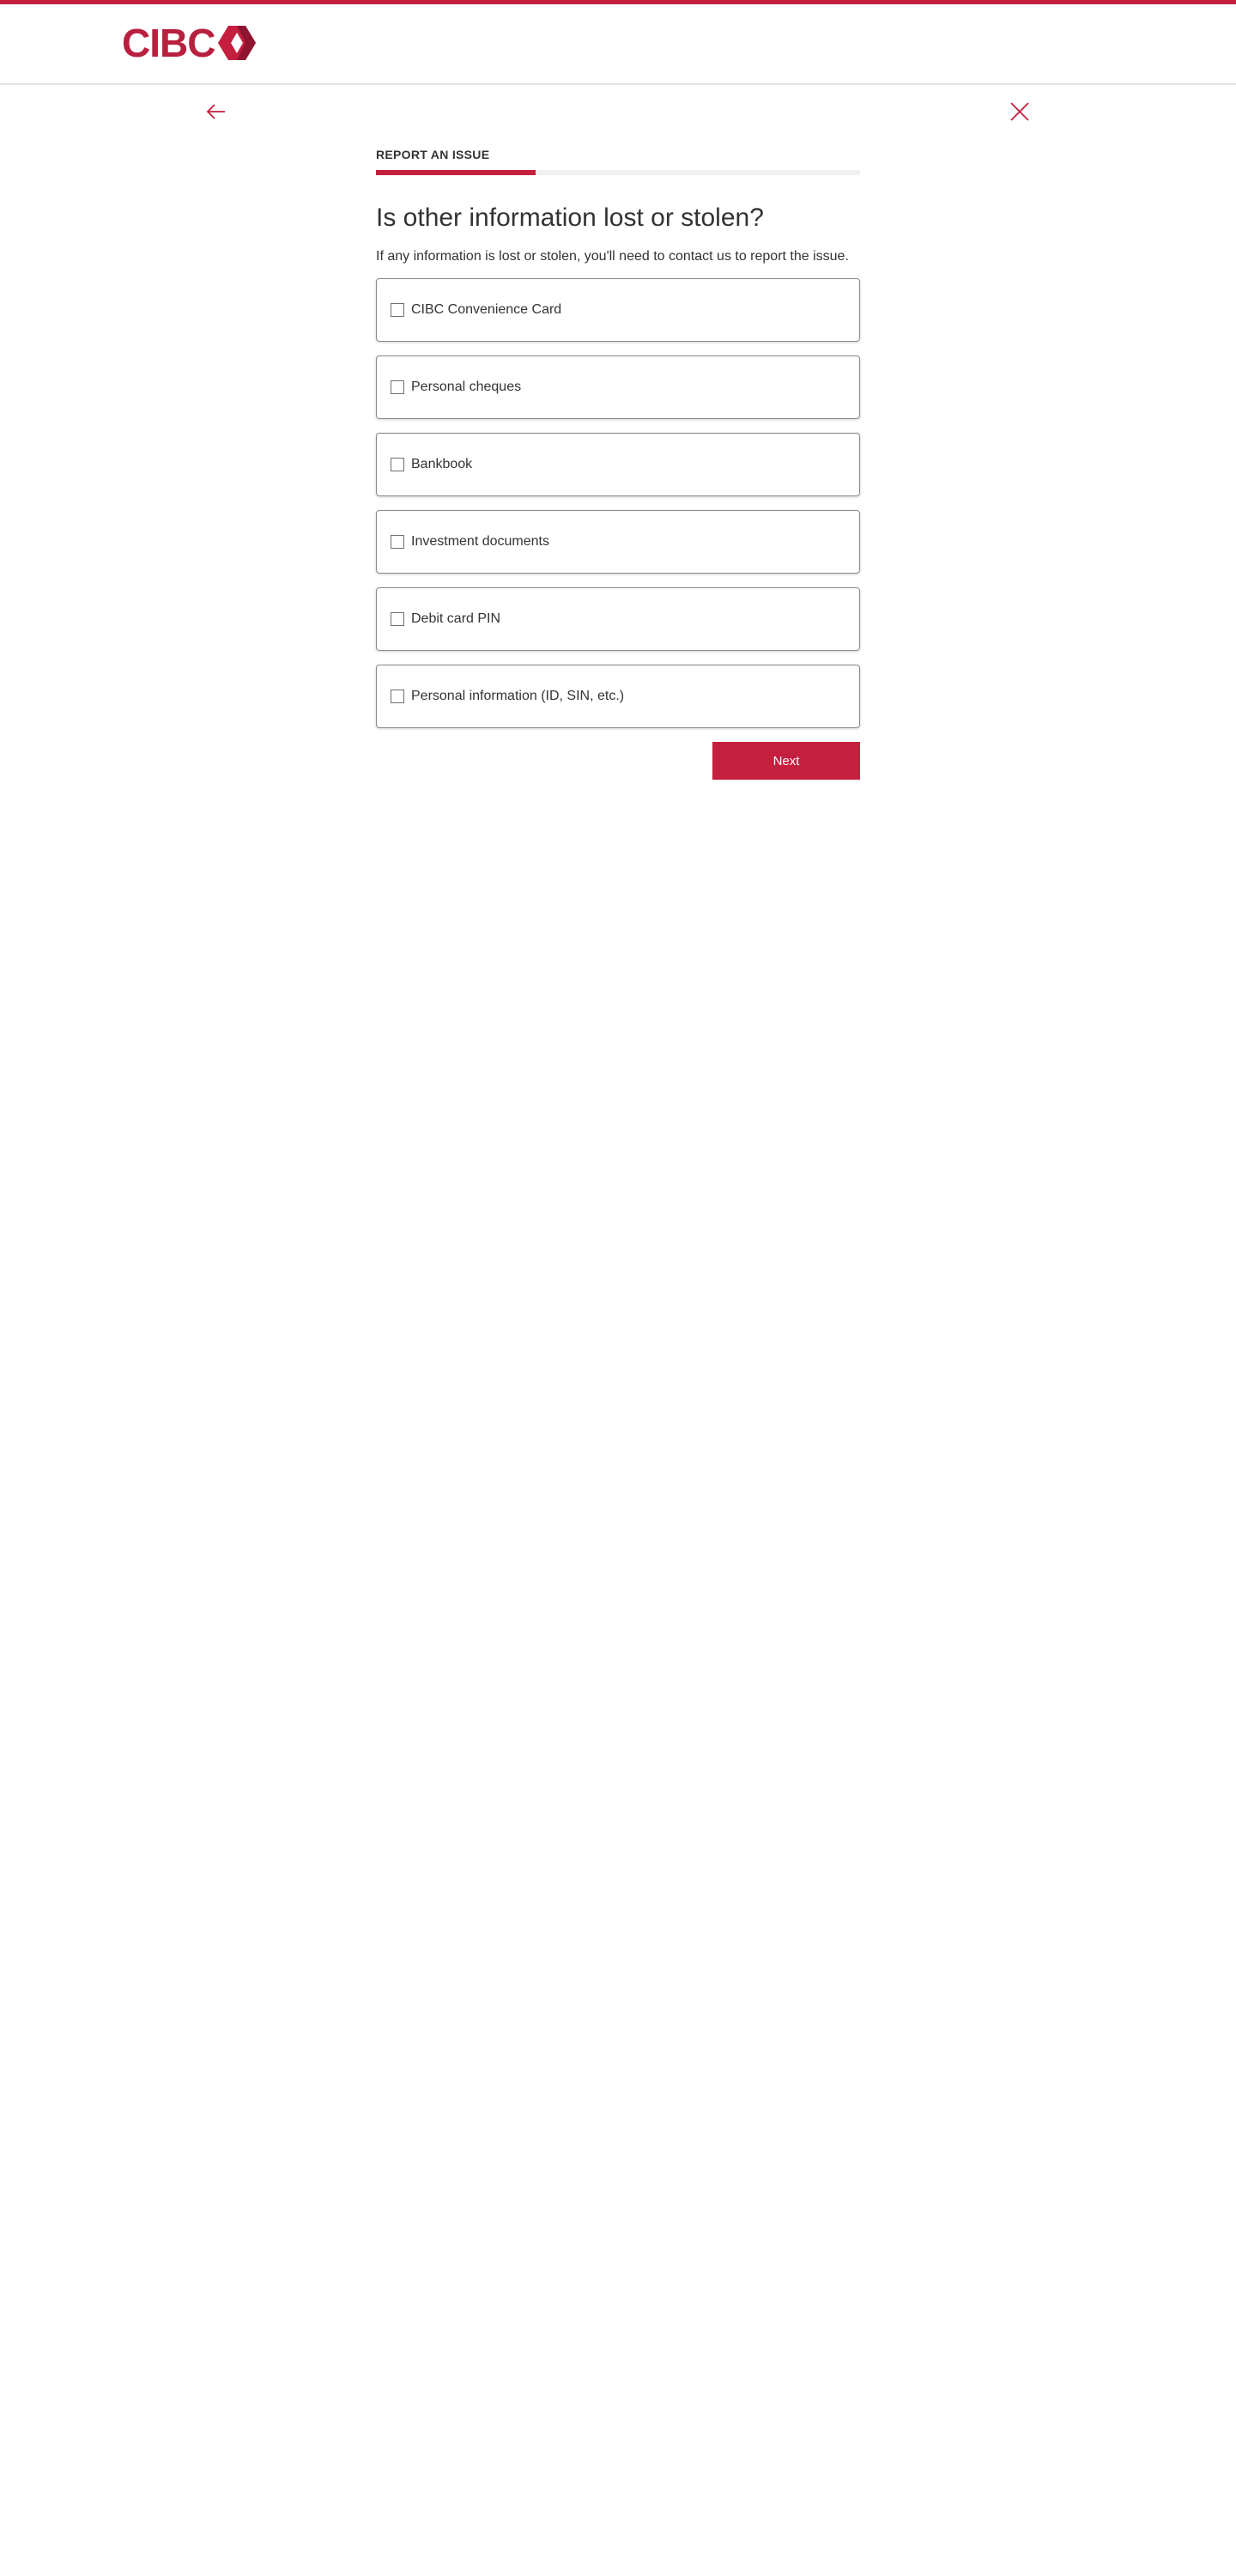 The width and height of the screenshot is (1236, 2576). What do you see at coordinates (433, 154) in the screenshot?
I see `step-label: REPORT AN ISSUE` at bounding box center [433, 154].